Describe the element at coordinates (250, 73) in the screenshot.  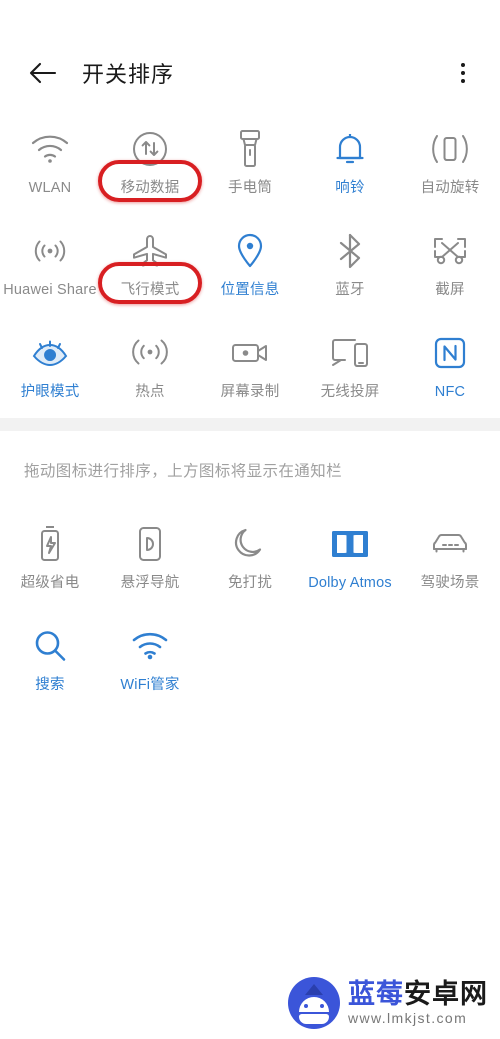
I see `app-header: 开关排序` at that location.